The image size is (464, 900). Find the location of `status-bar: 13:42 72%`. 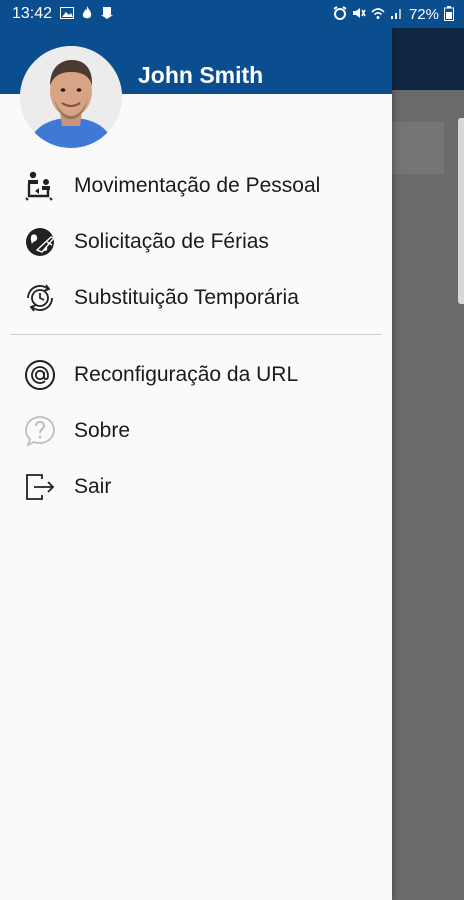

status-bar: 13:42 72% is located at coordinates (232, 14).